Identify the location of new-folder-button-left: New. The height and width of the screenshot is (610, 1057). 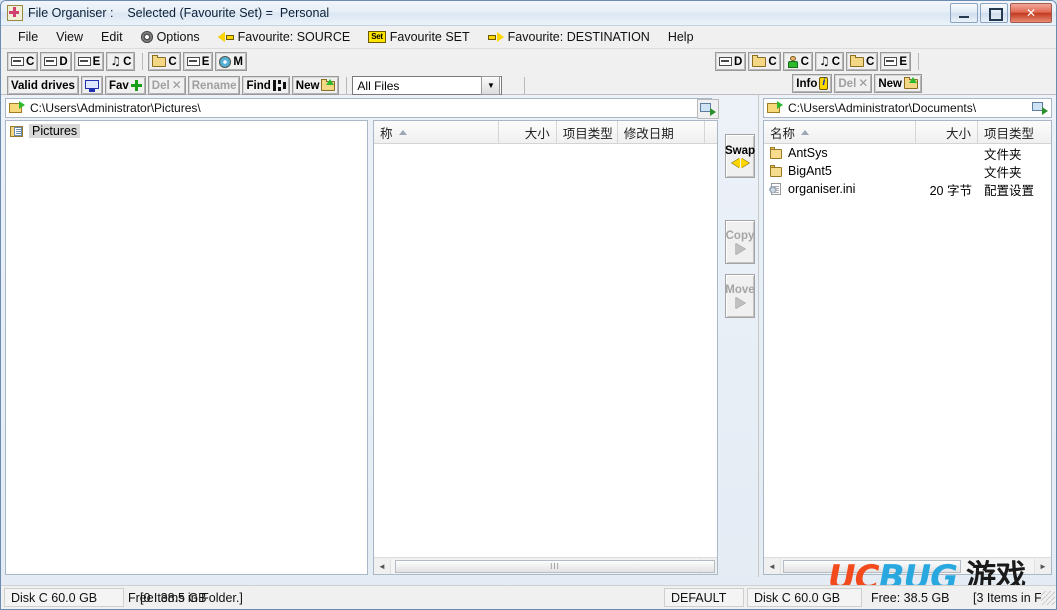
(315, 85).